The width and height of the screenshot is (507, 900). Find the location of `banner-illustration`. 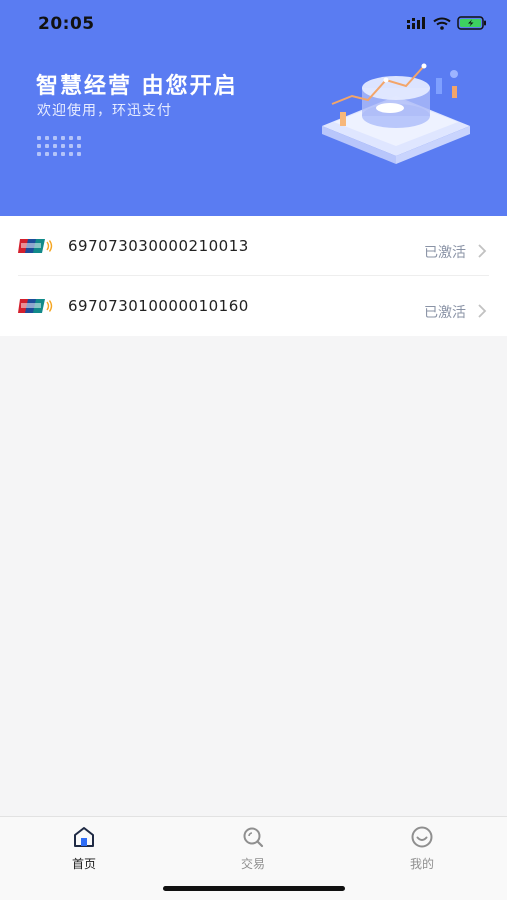

banner-illustration is located at coordinates (396, 113).